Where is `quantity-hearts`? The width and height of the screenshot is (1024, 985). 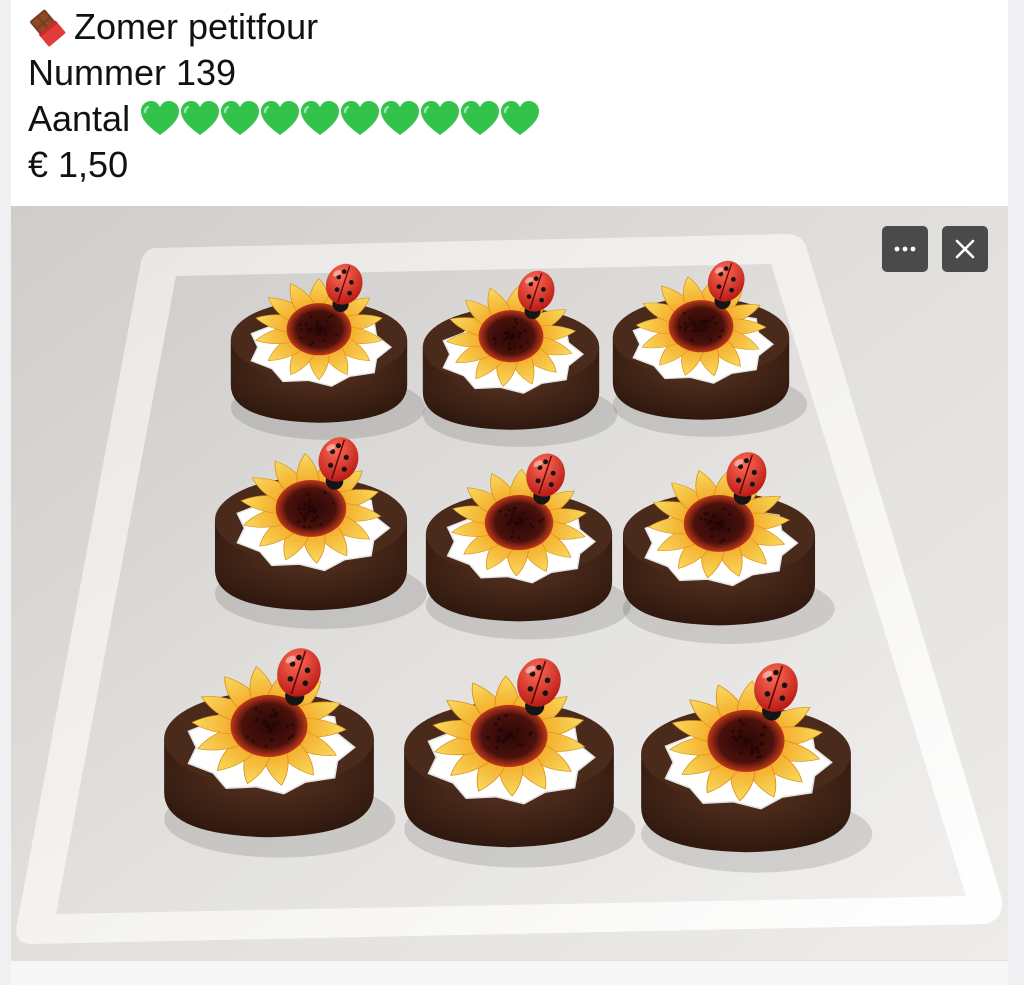 quantity-hearts is located at coordinates (340, 119).